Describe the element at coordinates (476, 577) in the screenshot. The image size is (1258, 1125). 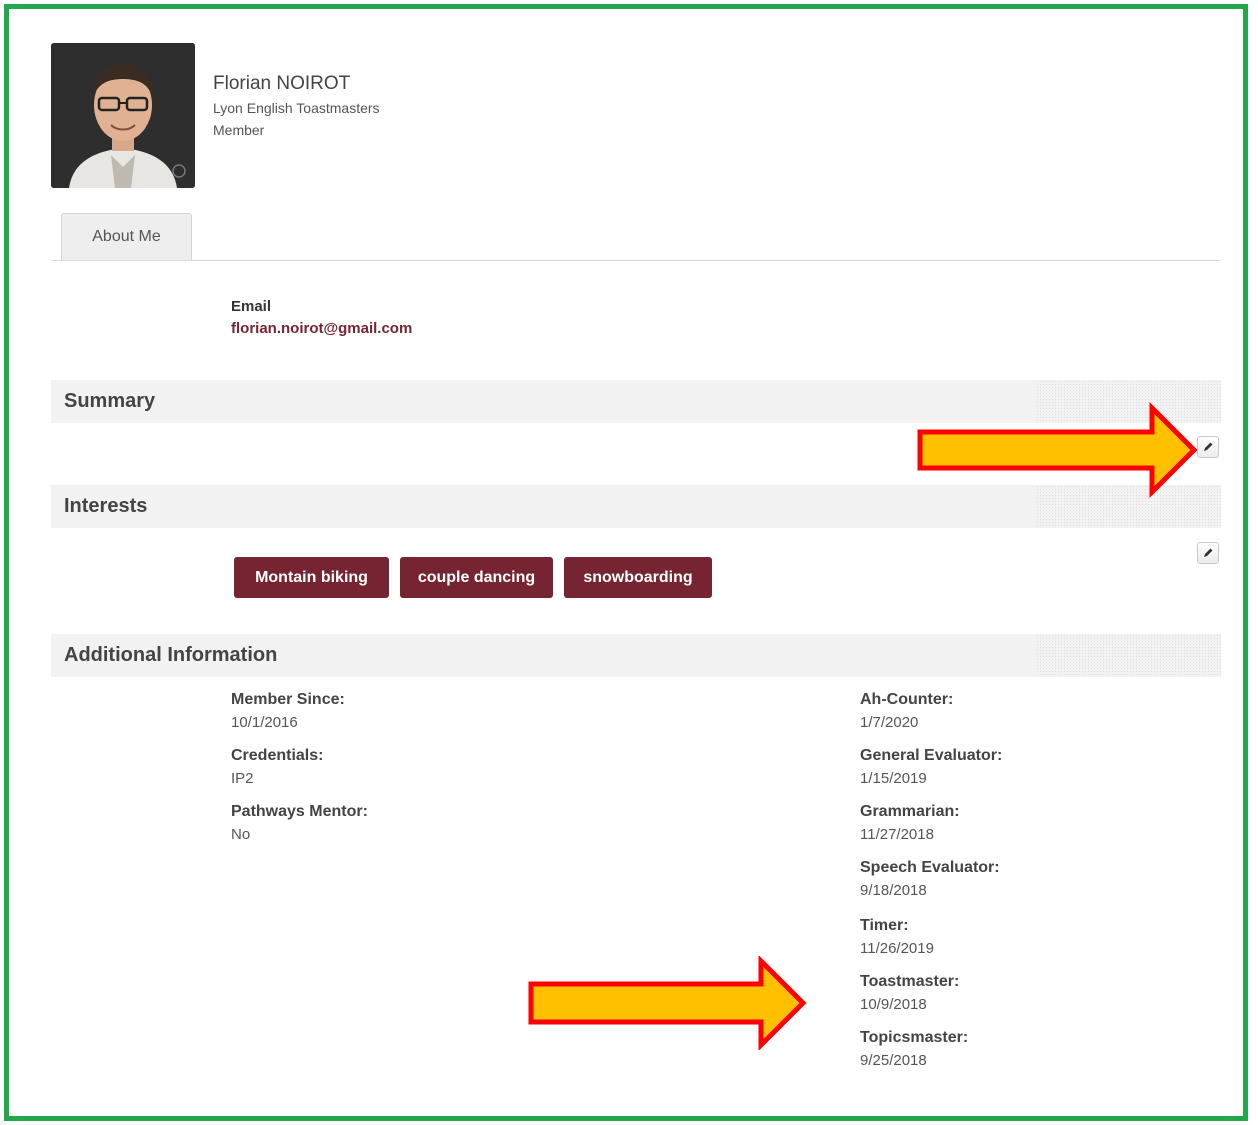
I see `interest-tag: couple dancing` at that location.